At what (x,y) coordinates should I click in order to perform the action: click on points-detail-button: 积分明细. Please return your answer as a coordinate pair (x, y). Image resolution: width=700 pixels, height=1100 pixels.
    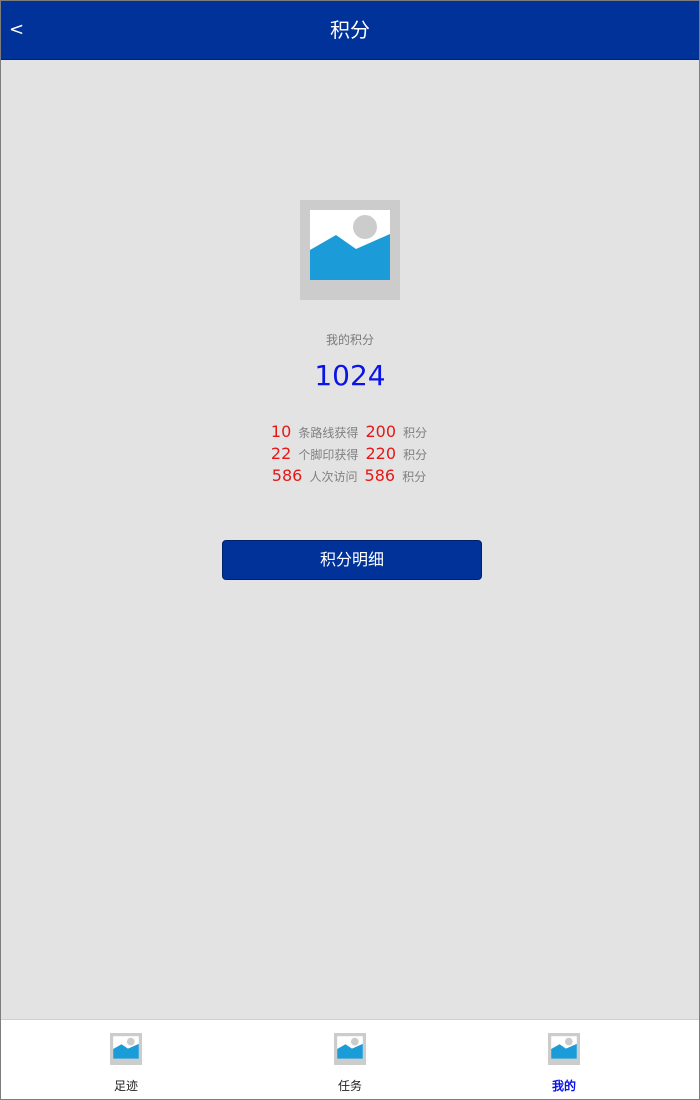
    Looking at the image, I should click on (352, 560).